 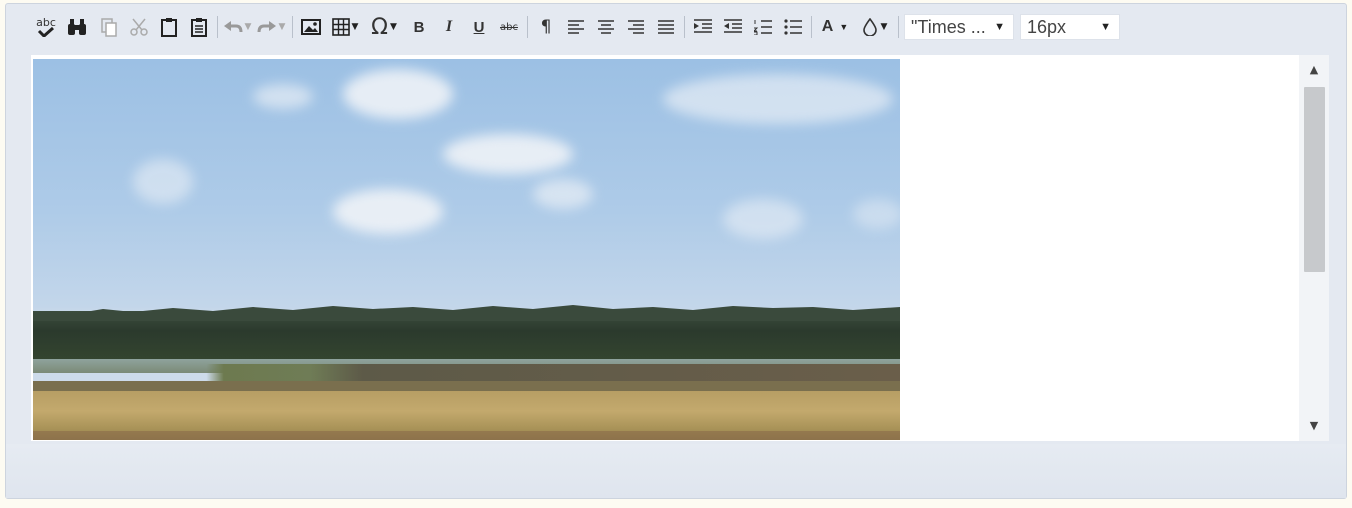 I want to click on droplet-icon, so click(x=869, y=27).